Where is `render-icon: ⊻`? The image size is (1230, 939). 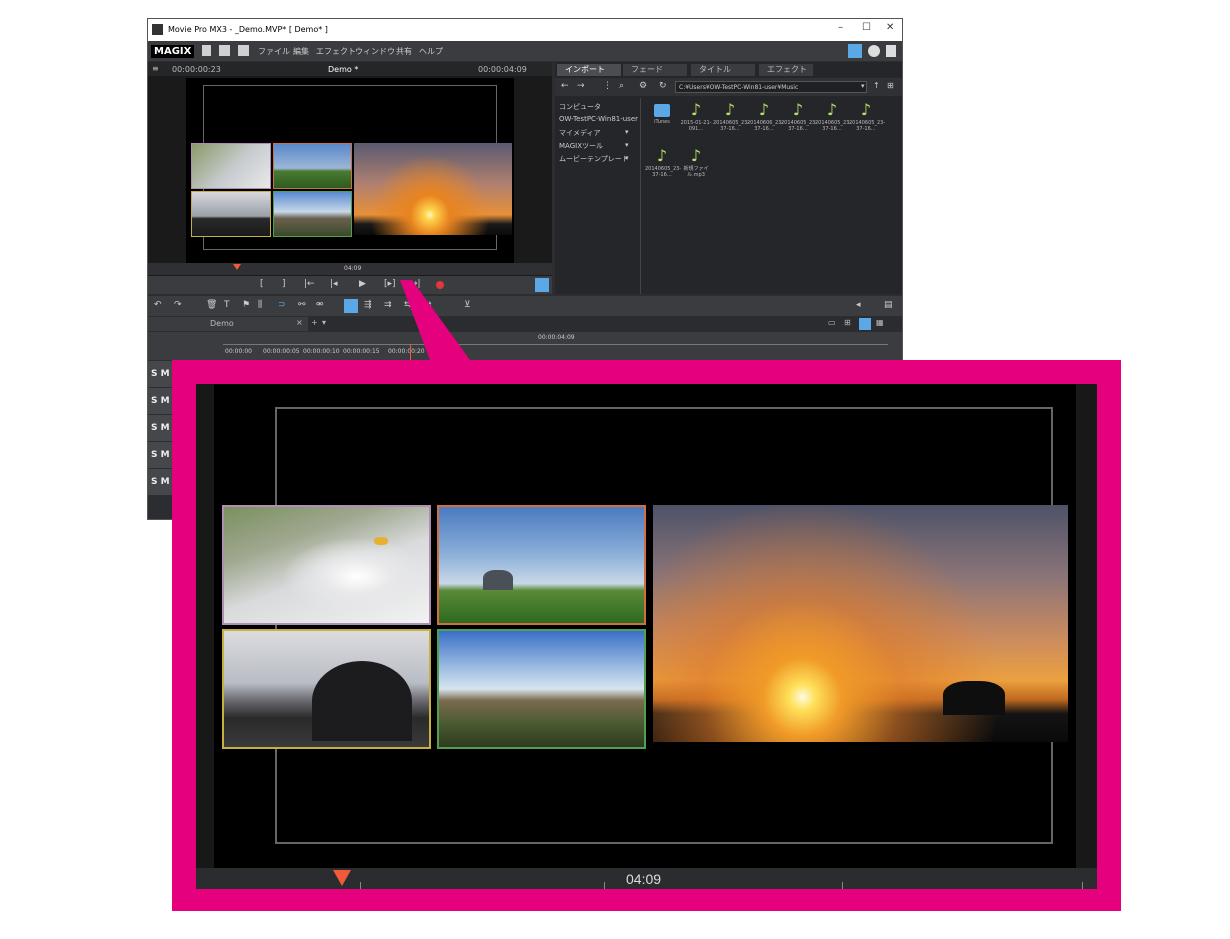 render-icon: ⊻ is located at coordinates (467, 305).